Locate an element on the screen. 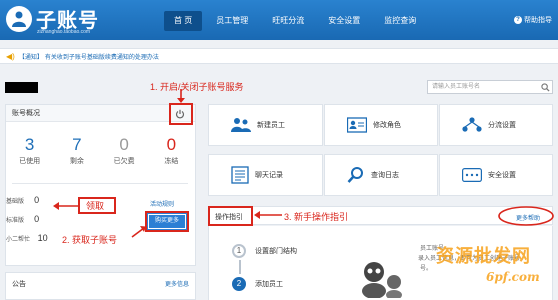  tile-security-settings-label: 安全设置 is located at coordinates (502, 175).